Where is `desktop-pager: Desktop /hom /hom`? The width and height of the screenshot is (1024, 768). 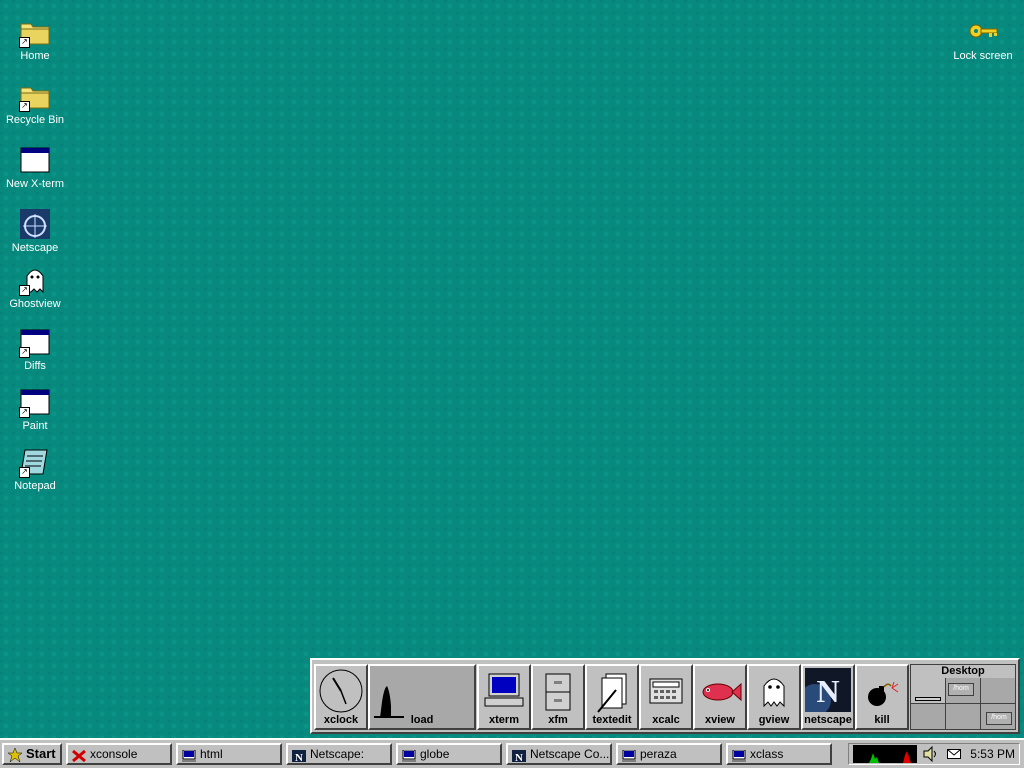 desktop-pager: Desktop /hom /hom is located at coordinates (963, 697).